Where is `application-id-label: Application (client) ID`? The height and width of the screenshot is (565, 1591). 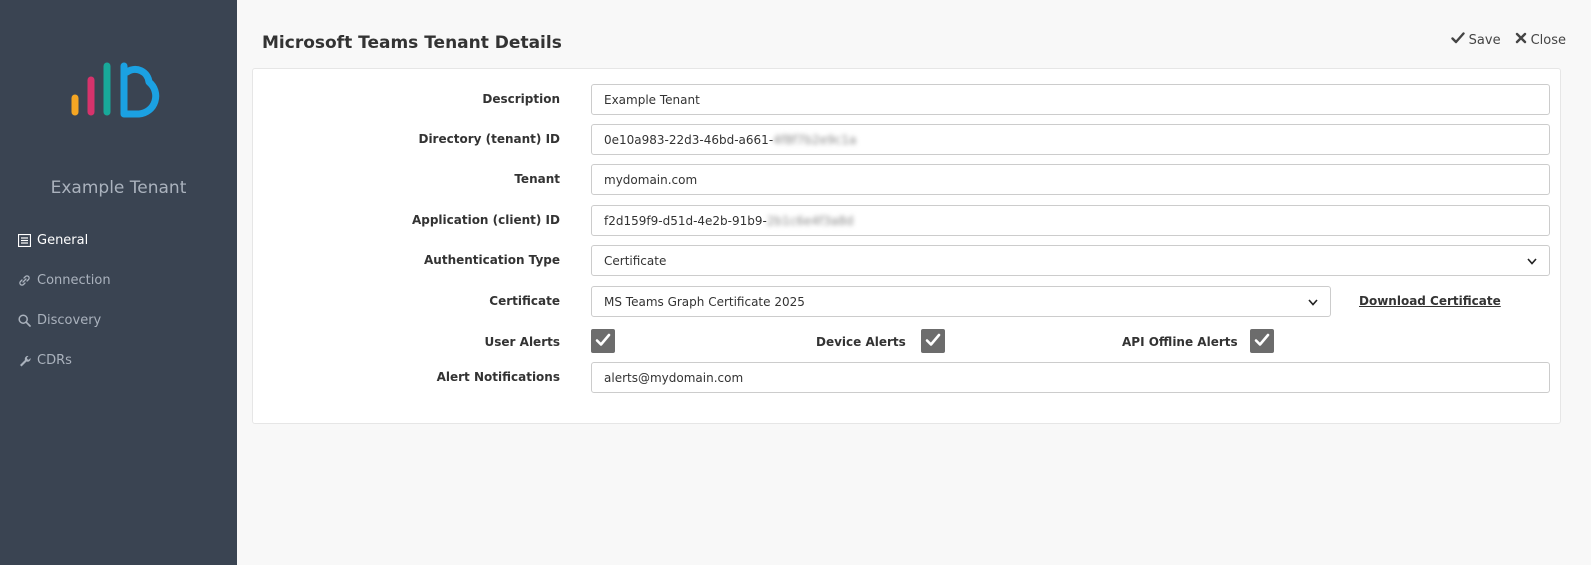 application-id-label: Application (client) ID is located at coordinates (485, 220).